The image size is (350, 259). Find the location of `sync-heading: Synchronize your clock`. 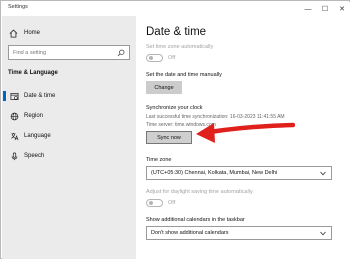

sync-heading: Synchronize your clock is located at coordinates (174, 108).